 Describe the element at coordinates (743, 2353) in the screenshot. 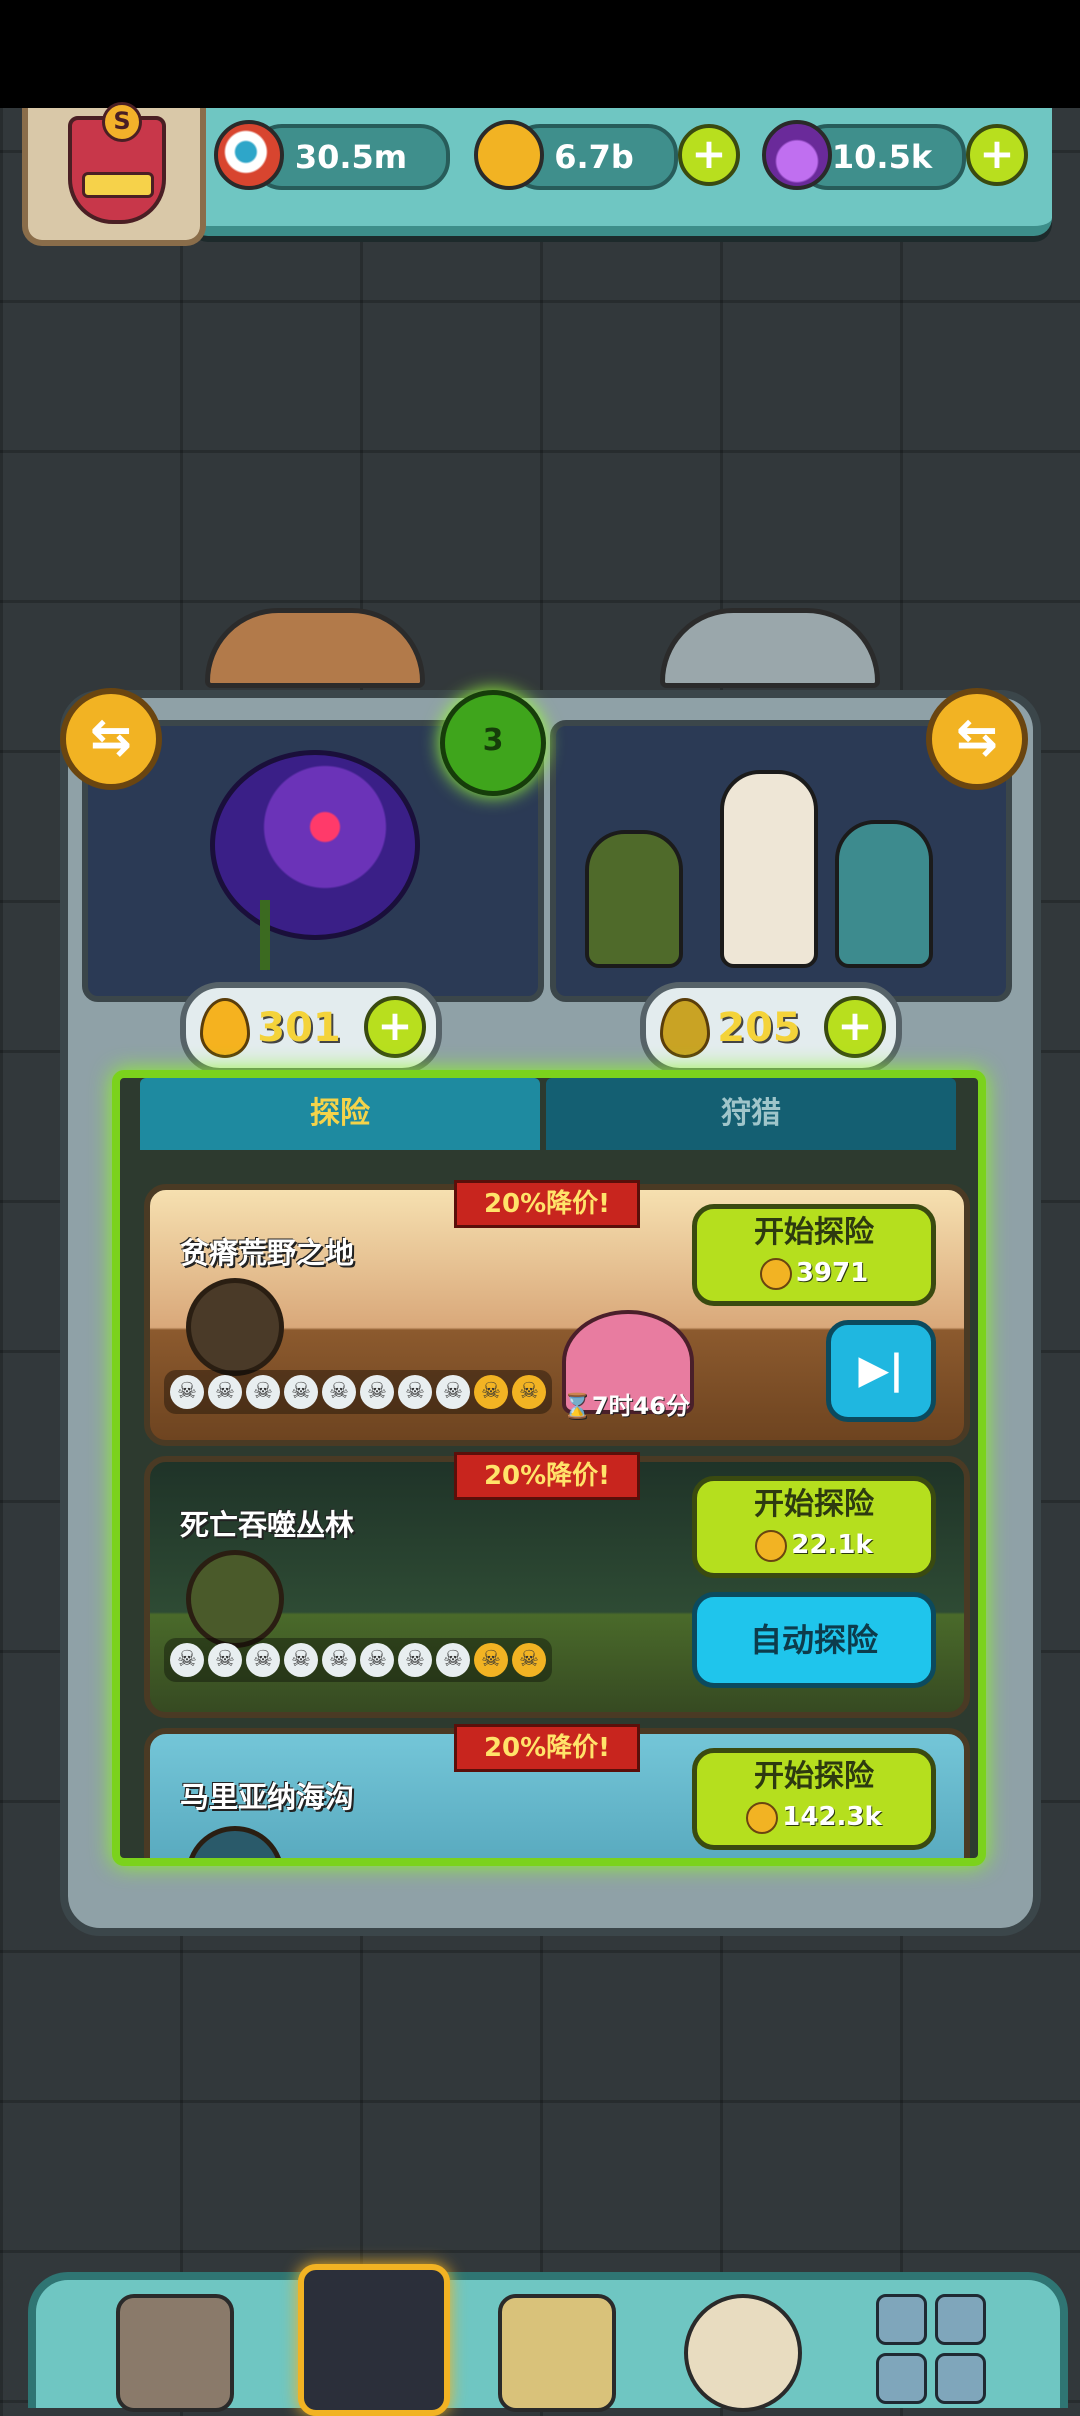

I see `money-bag-icon` at that location.